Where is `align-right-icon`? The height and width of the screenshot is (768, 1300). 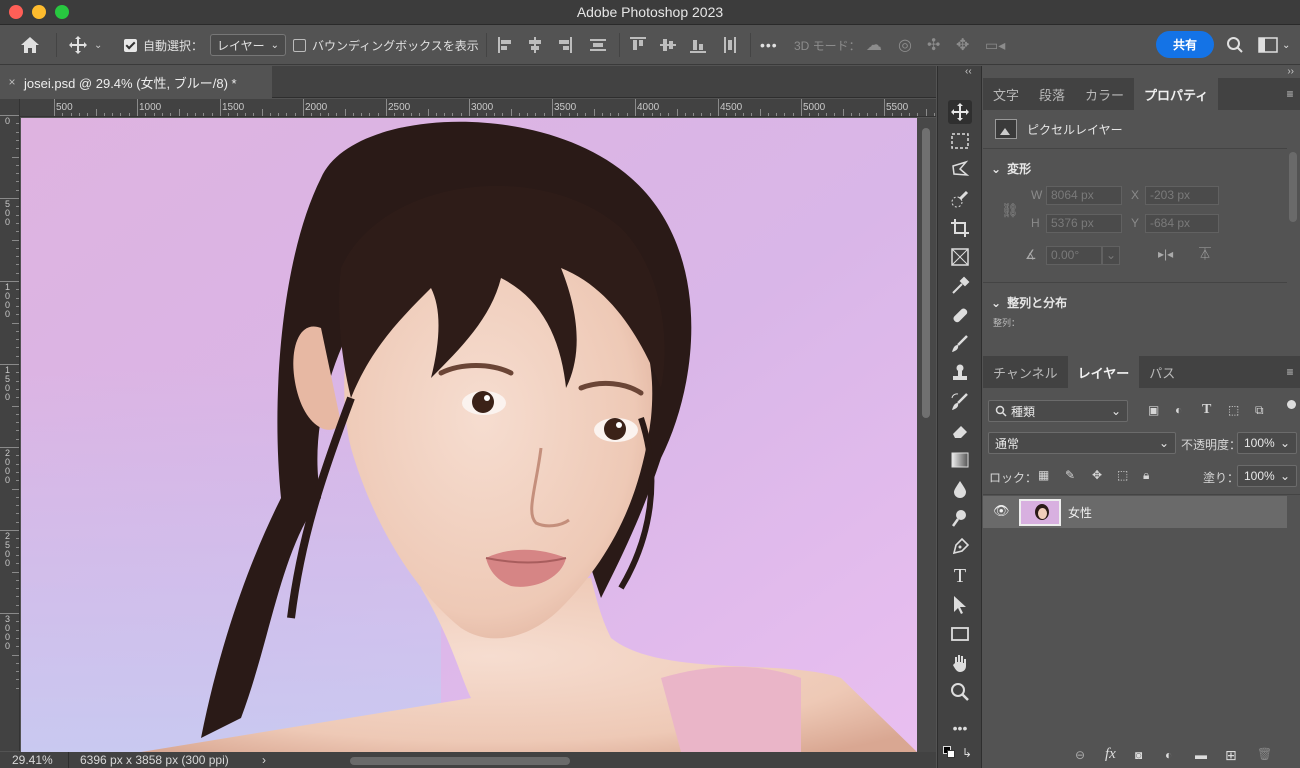 align-right-icon is located at coordinates (564, 45).